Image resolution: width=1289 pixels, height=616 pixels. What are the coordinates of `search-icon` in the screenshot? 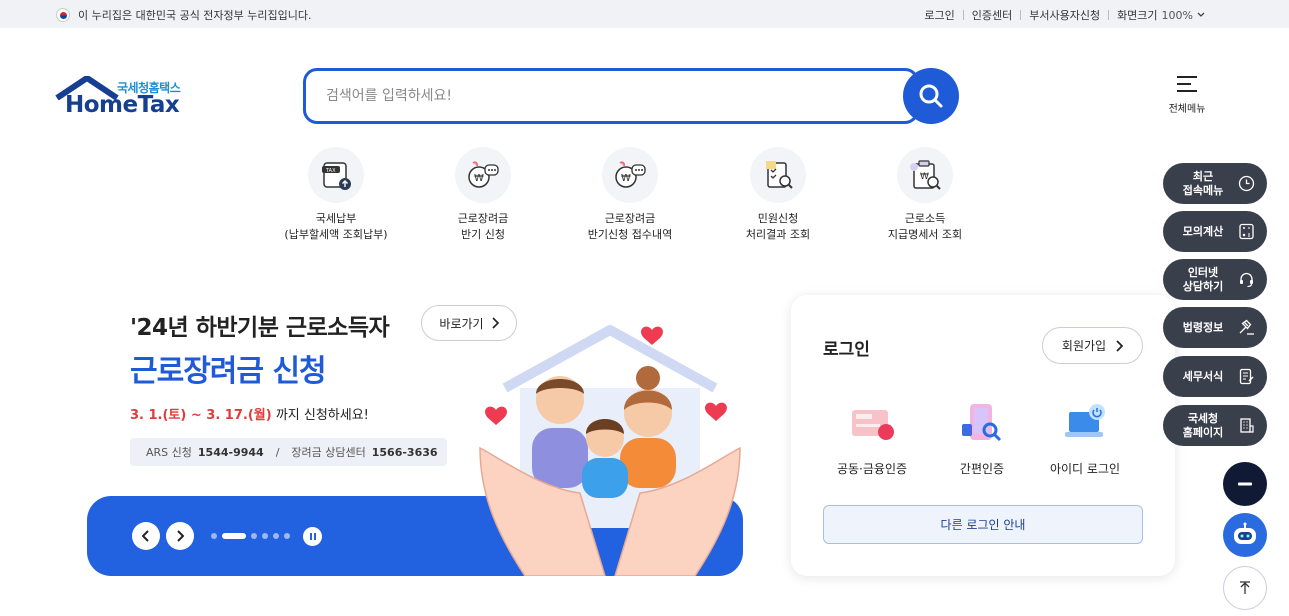 It's located at (931, 96).